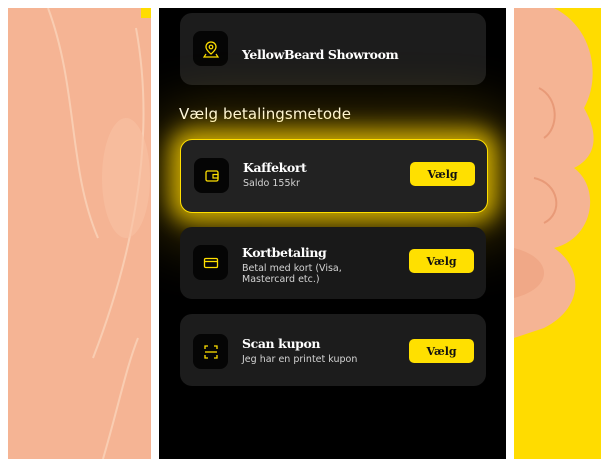  I want to click on showroom-card: YellowBeard Showroom, so click(333, 49).